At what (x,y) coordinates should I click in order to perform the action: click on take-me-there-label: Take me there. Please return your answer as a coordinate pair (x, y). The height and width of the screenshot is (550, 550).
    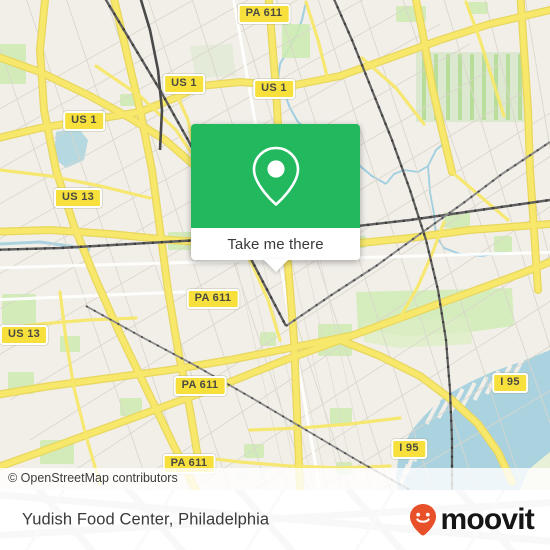
    Looking at the image, I should click on (275, 244).